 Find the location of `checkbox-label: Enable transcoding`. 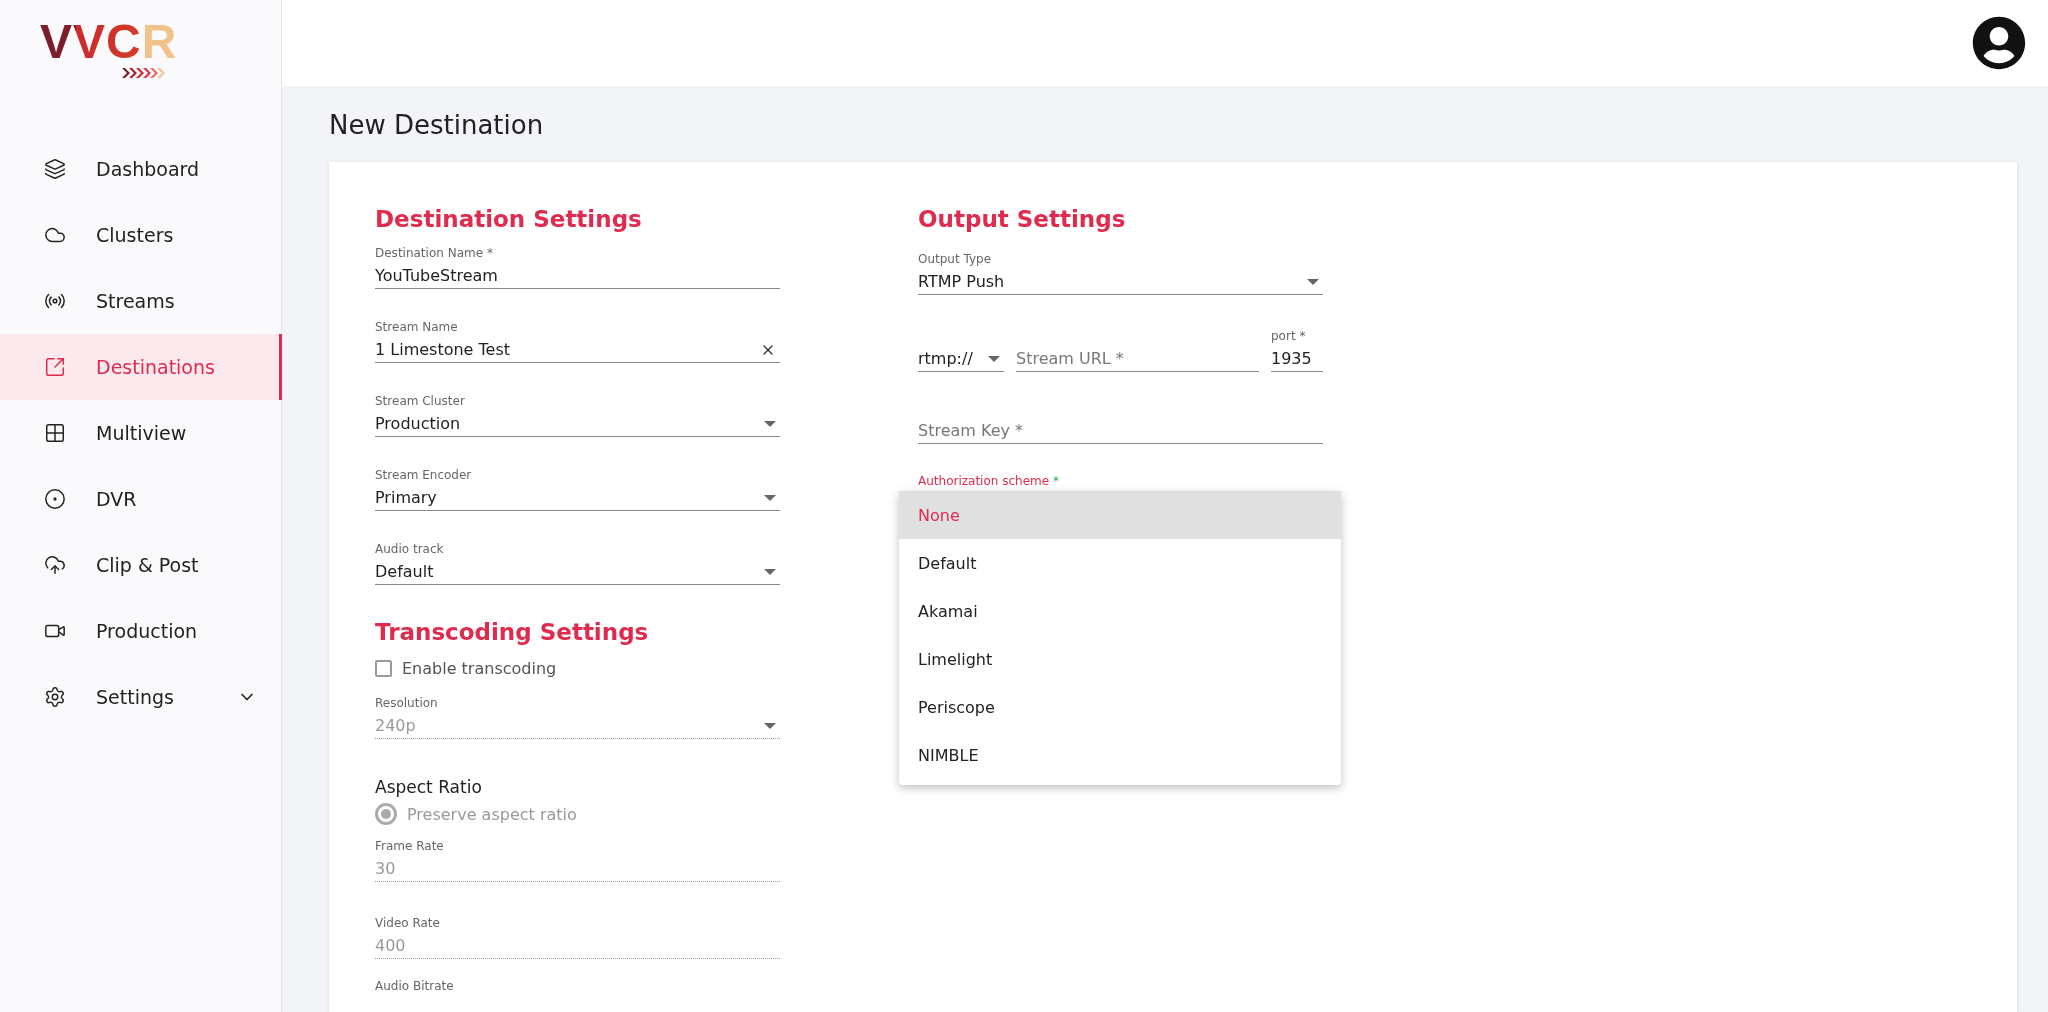

checkbox-label: Enable transcoding is located at coordinates (479, 668).